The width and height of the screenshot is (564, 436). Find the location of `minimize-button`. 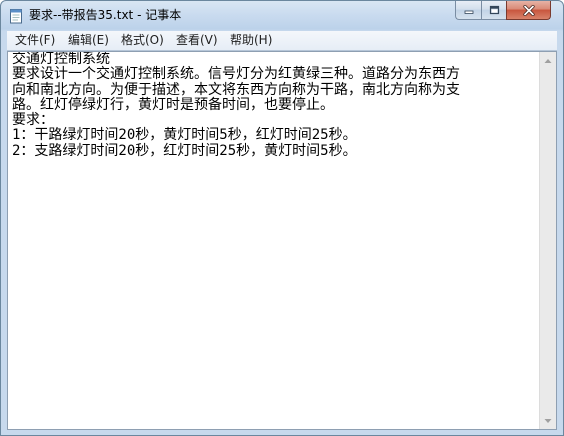

minimize-button is located at coordinates (468, 10).